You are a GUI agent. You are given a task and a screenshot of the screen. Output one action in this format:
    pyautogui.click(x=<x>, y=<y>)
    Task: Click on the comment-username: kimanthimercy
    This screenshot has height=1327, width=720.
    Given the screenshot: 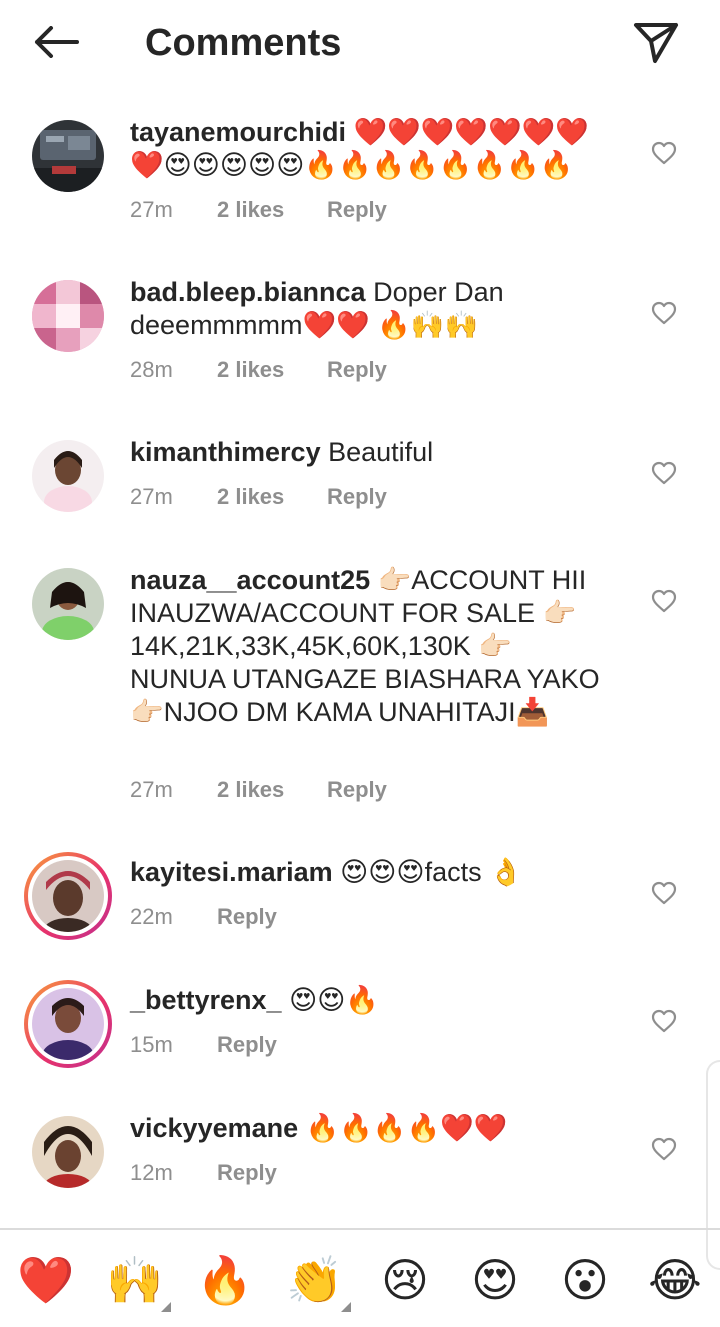 What is the action you would take?
    pyautogui.click(x=225, y=452)
    